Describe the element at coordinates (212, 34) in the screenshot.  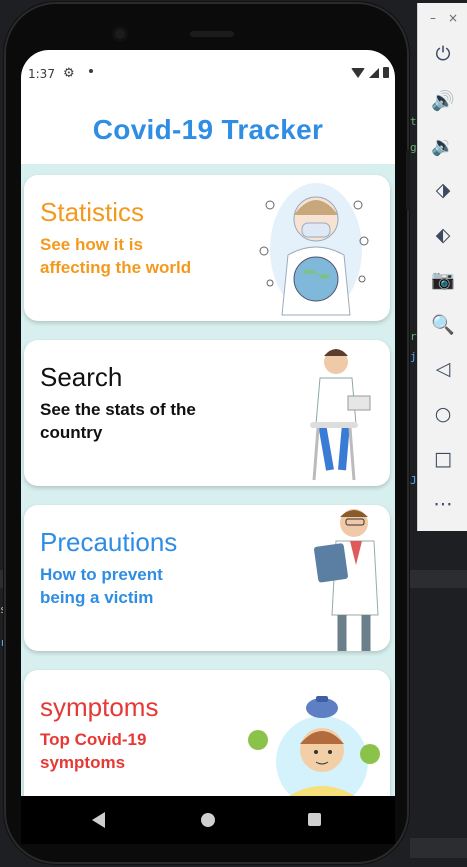
I see `earpiece-speaker` at that location.